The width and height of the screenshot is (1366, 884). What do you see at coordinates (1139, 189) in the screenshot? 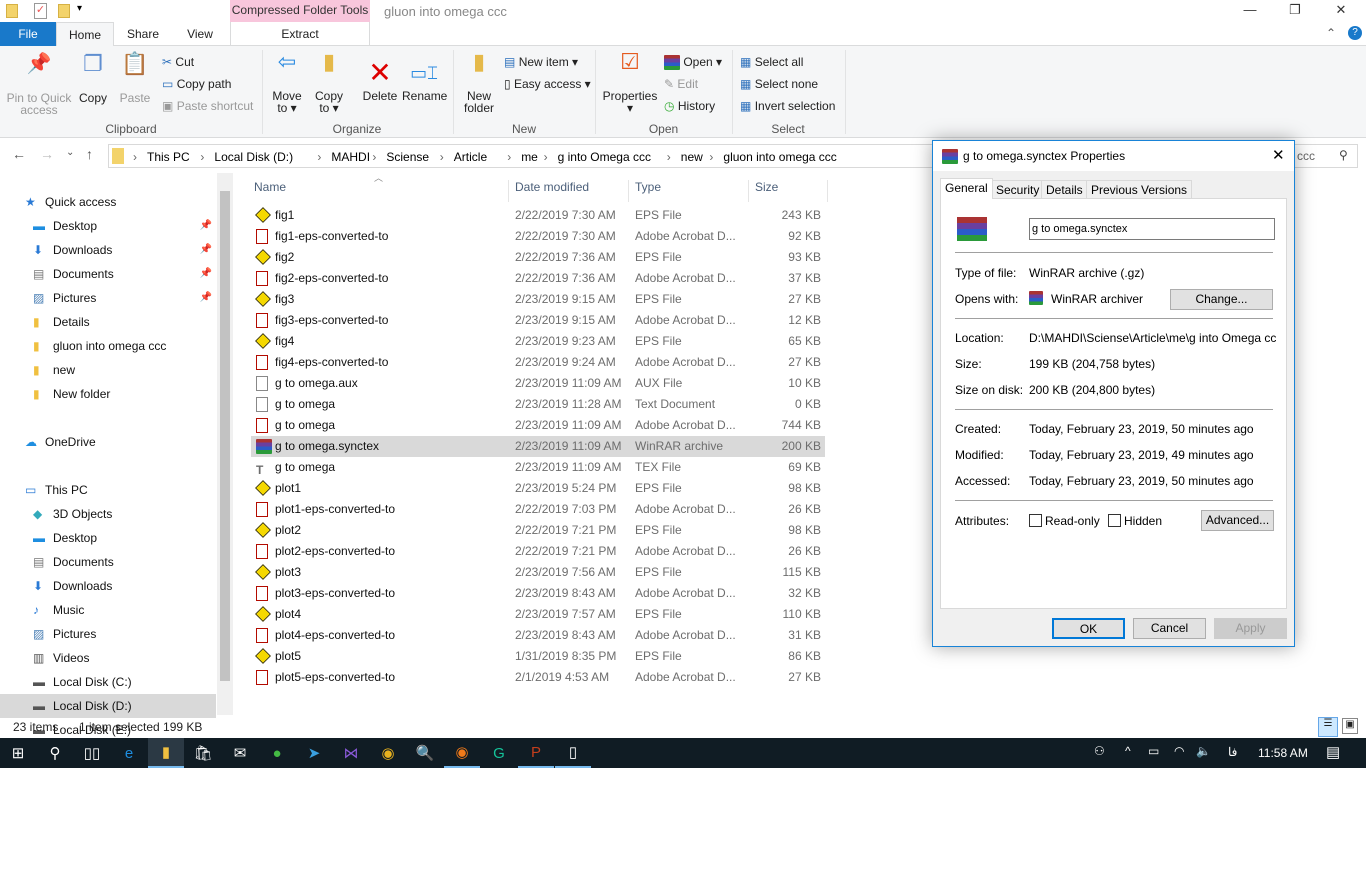
I see `dialog-tab-previous-versions: Previous Versions` at bounding box center [1139, 189].